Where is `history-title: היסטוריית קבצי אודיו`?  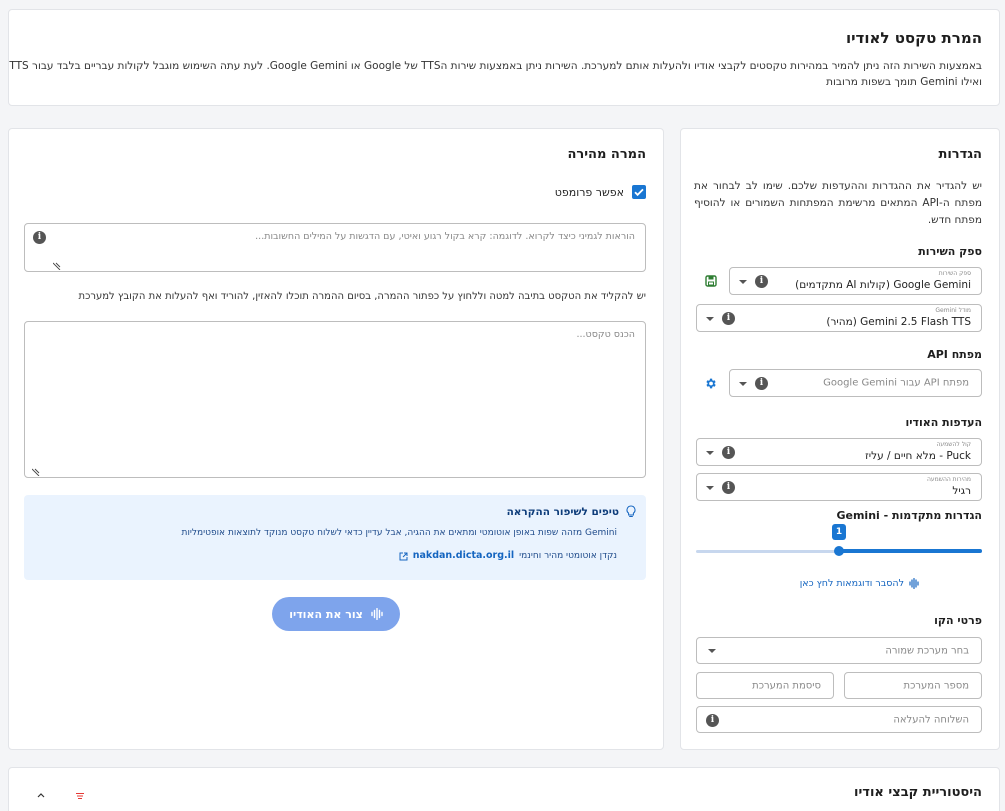
history-title: היסטוריית קבצי אודיו is located at coordinates (918, 792).